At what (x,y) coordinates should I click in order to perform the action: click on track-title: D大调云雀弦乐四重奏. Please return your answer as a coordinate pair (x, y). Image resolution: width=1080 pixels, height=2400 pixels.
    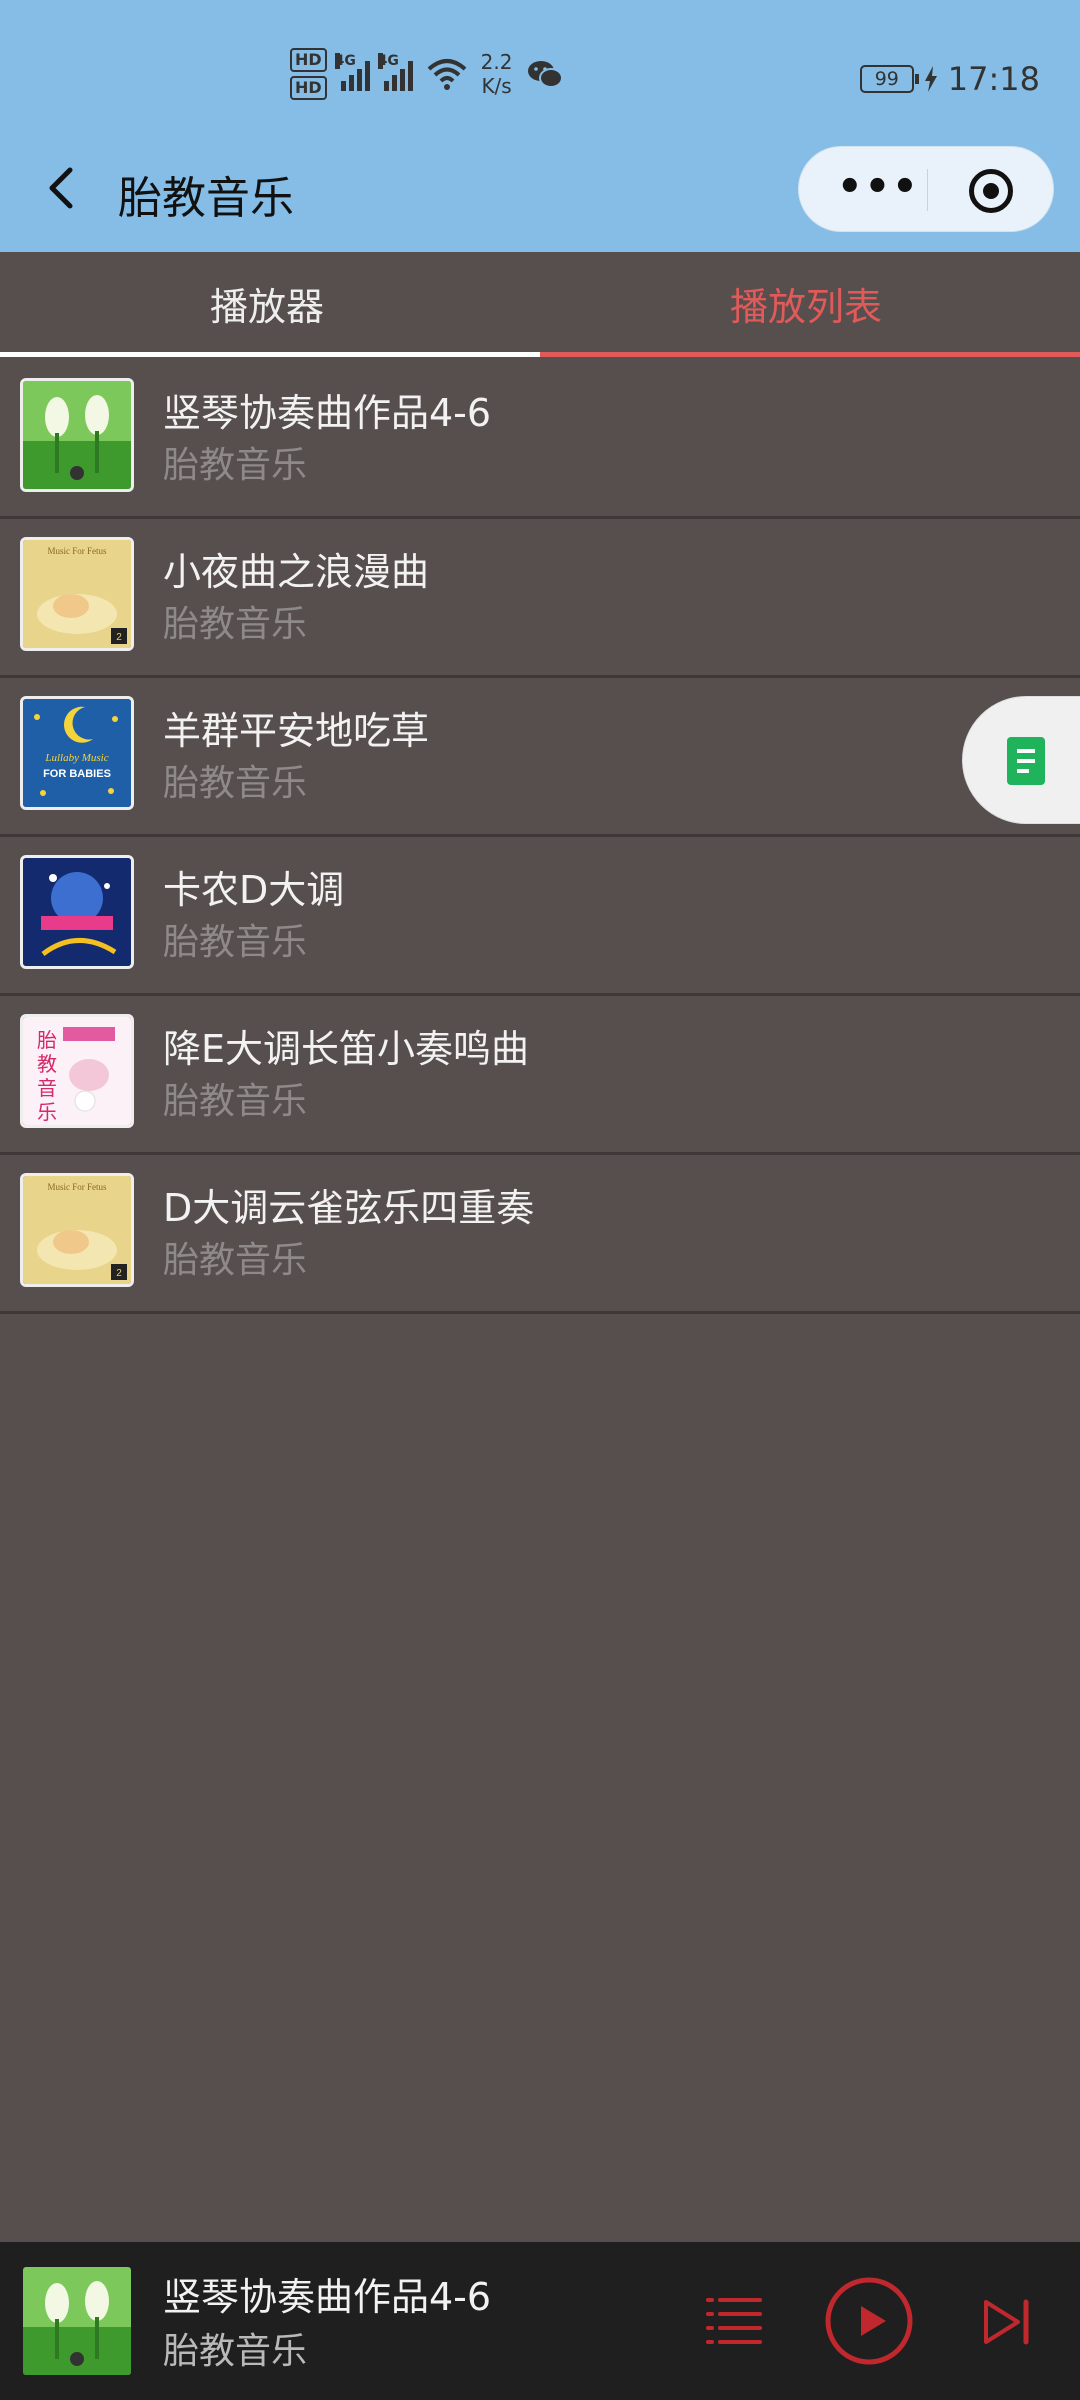
    Looking at the image, I should click on (349, 1208).